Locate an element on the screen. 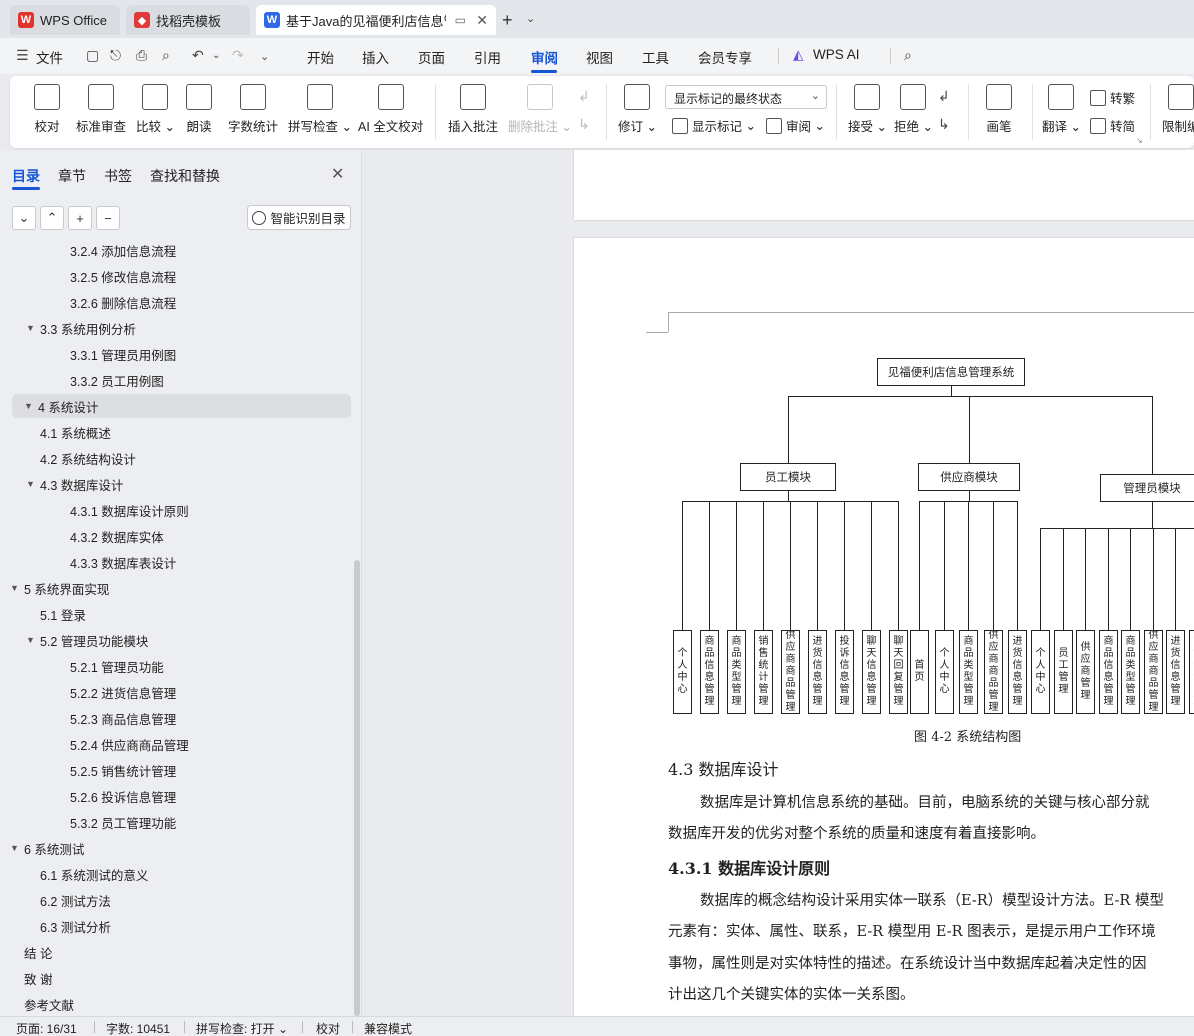 The height and width of the screenshot is (1036, 1194). prev-comment-icon: ↲ is located at coordinates (584, 96).